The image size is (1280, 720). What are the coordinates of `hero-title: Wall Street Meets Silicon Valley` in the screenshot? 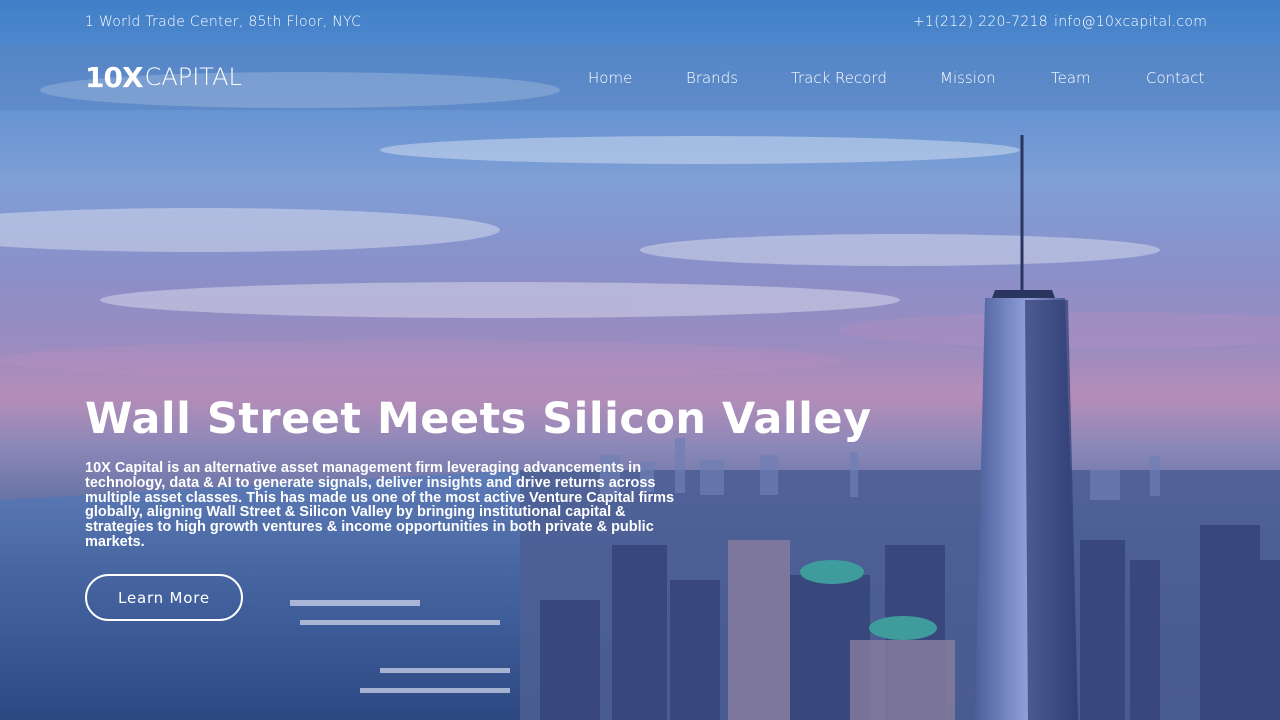 It's located at (478, 419).